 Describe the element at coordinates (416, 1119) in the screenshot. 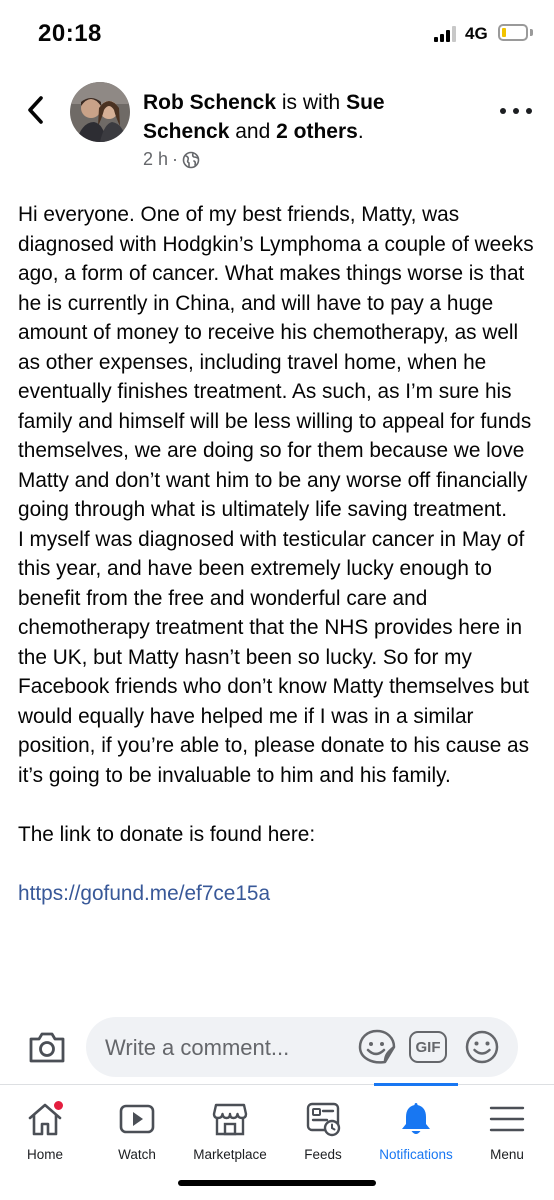

I see `bell-icon` at that location.